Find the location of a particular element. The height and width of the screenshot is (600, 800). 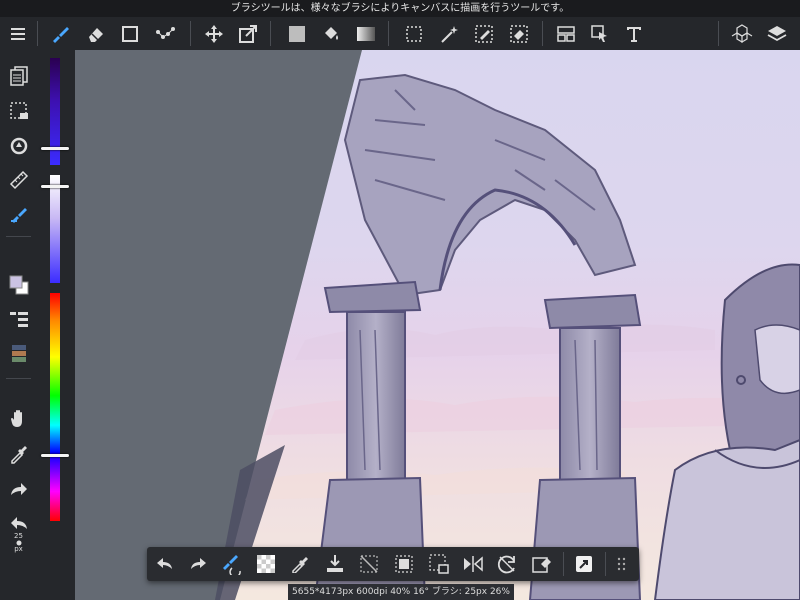

status-bar: 5655*4173px 600dpi 40% 16° ブラシ: 25px 26% is located at coordinates (401, 592).